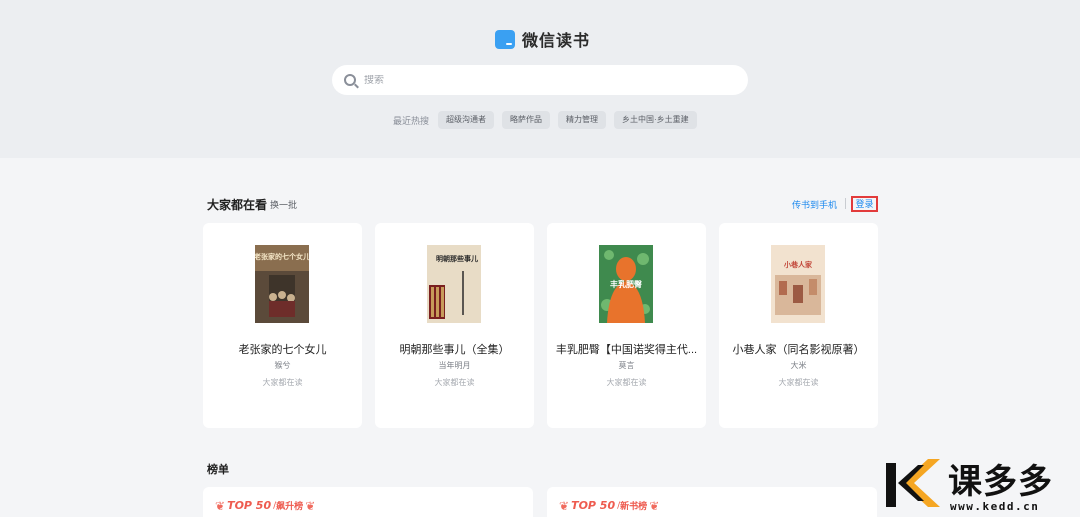  Describe the element at coordinates (798, 365) in the screenshot. I see `book-author: 大米` at that location.